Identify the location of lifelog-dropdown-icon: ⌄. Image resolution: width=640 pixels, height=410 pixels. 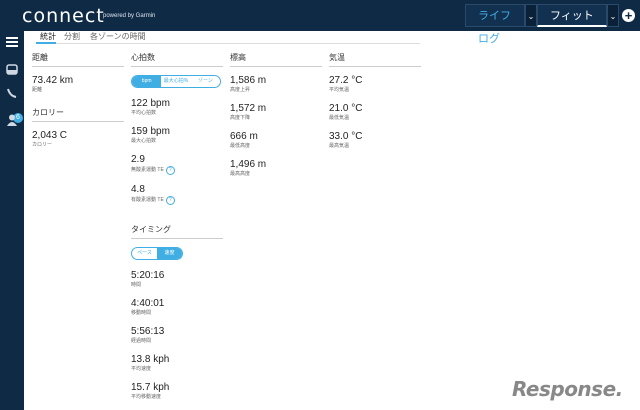
(531, 15).